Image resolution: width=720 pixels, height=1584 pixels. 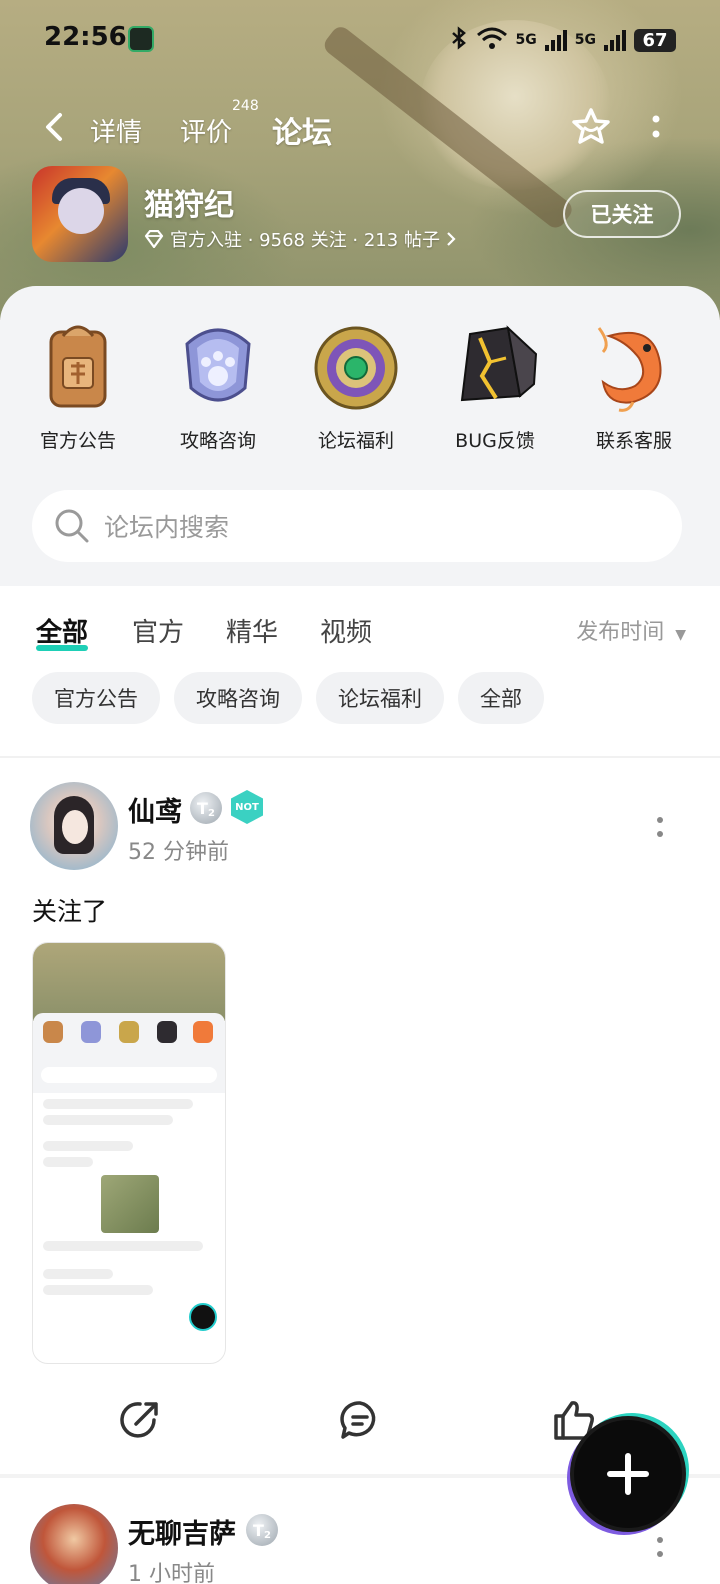 I want to click on game-meta: 官方入驻 · 9568 关注 · 213 帖子, so click(x=300, y=239).